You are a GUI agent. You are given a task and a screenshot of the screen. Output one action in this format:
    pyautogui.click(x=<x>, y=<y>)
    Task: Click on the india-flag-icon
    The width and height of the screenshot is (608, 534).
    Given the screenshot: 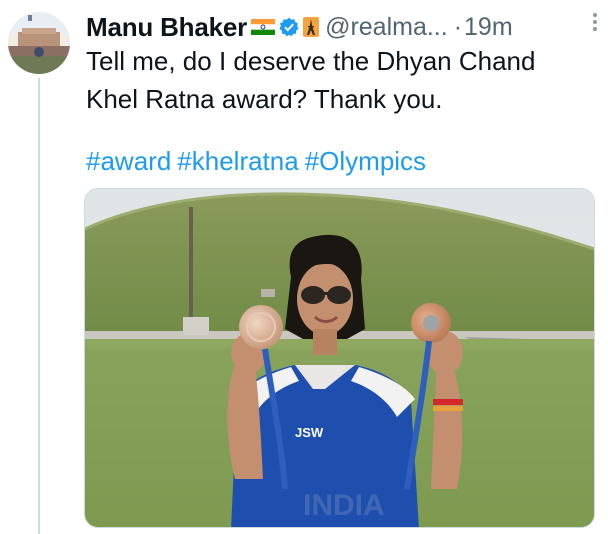 What is the action you would take?
    pyautogui.click(x=263, y=27)
    